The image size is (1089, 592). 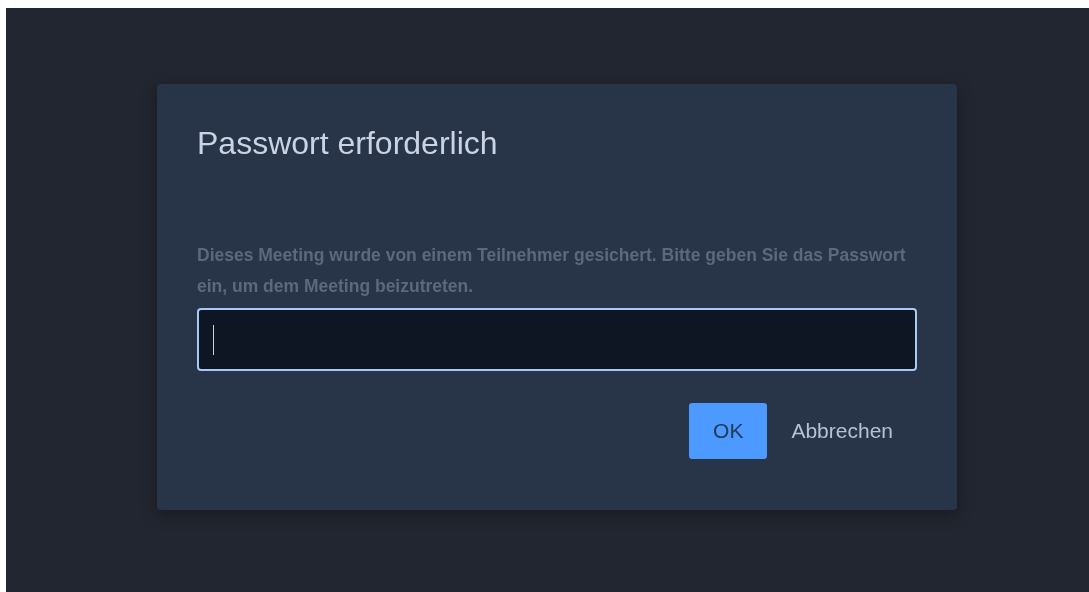 What do you see at coordinates (557, 340) in the screenshot?
I see `password-field` at bounding box center [557, 340].